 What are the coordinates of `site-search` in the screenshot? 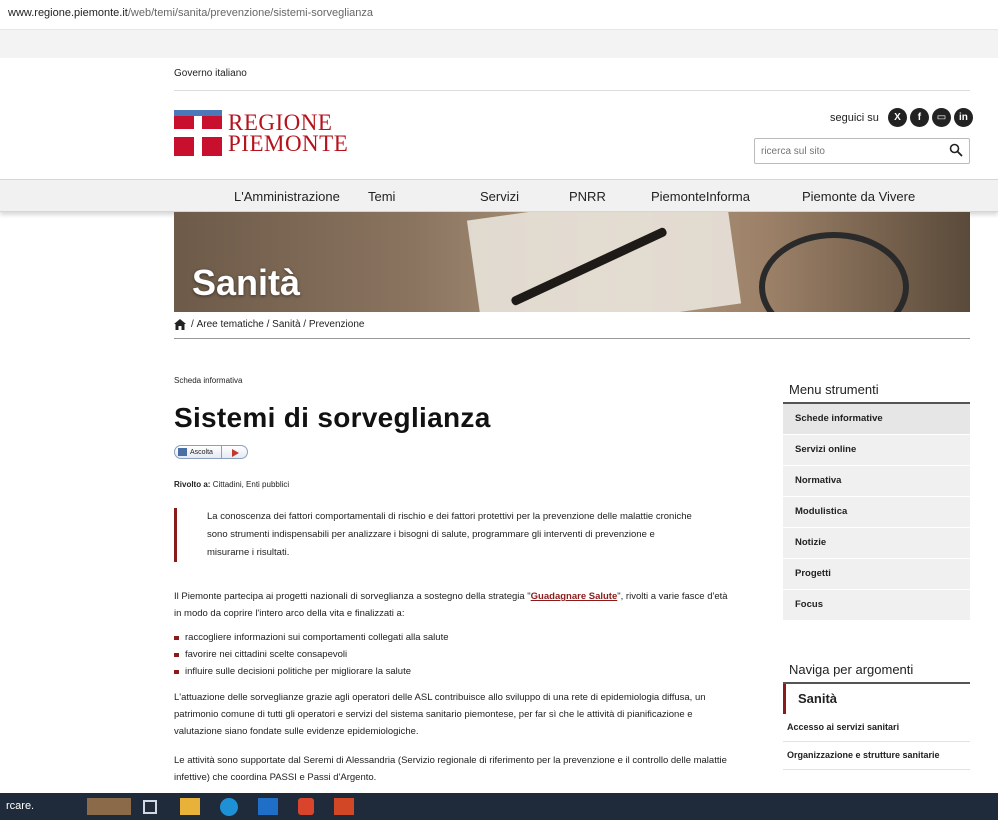 It's located at (862, 151).